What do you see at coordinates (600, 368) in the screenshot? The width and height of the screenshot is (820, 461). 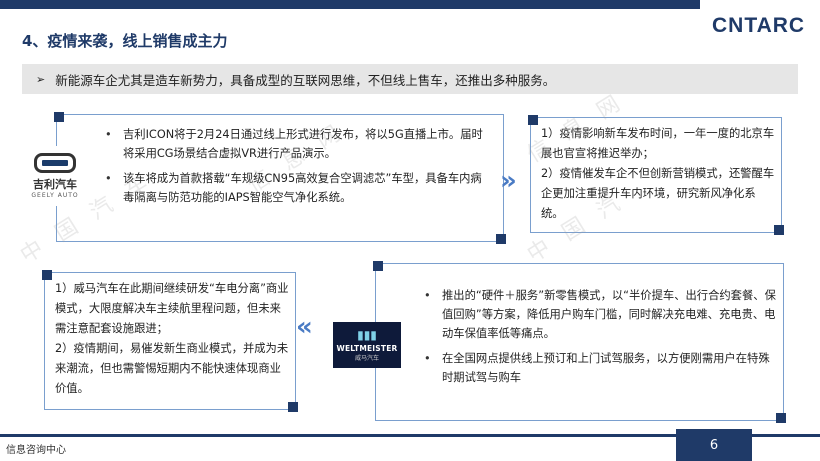 I see `list-item: 在全国网点提供线上预订和上门试驾服务，以方便刚需用户在特殊时期试驾与购车` at bounding box center [600, 368].